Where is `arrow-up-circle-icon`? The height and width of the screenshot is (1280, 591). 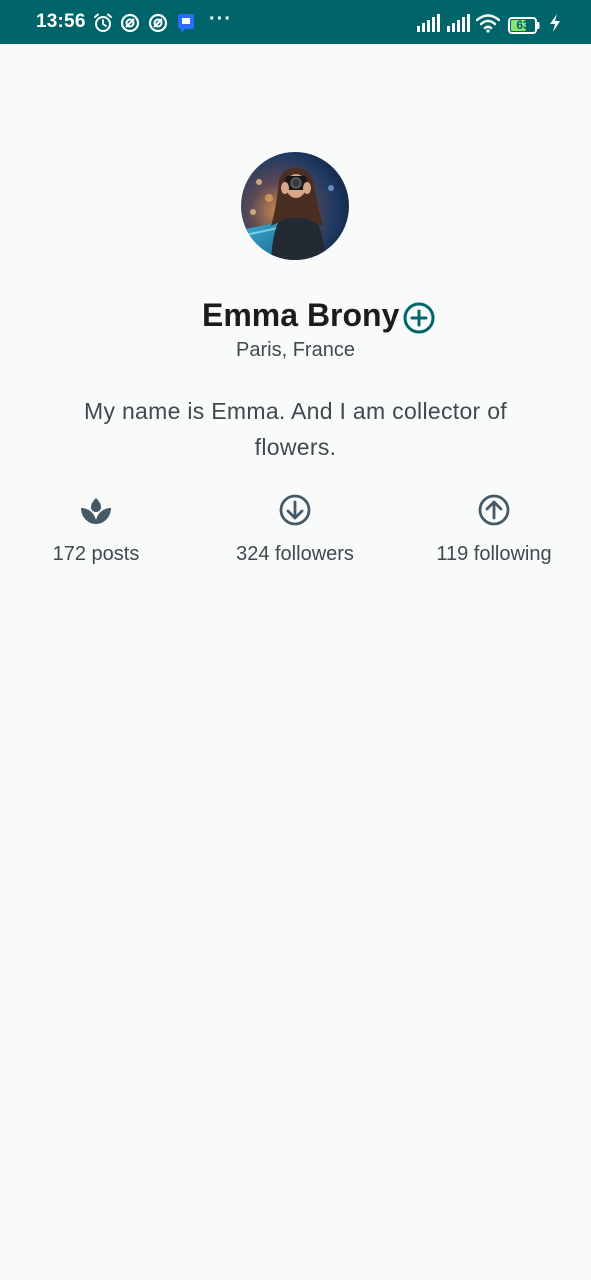 arrow-up-circle-icon is located at coordinates (494, 510).